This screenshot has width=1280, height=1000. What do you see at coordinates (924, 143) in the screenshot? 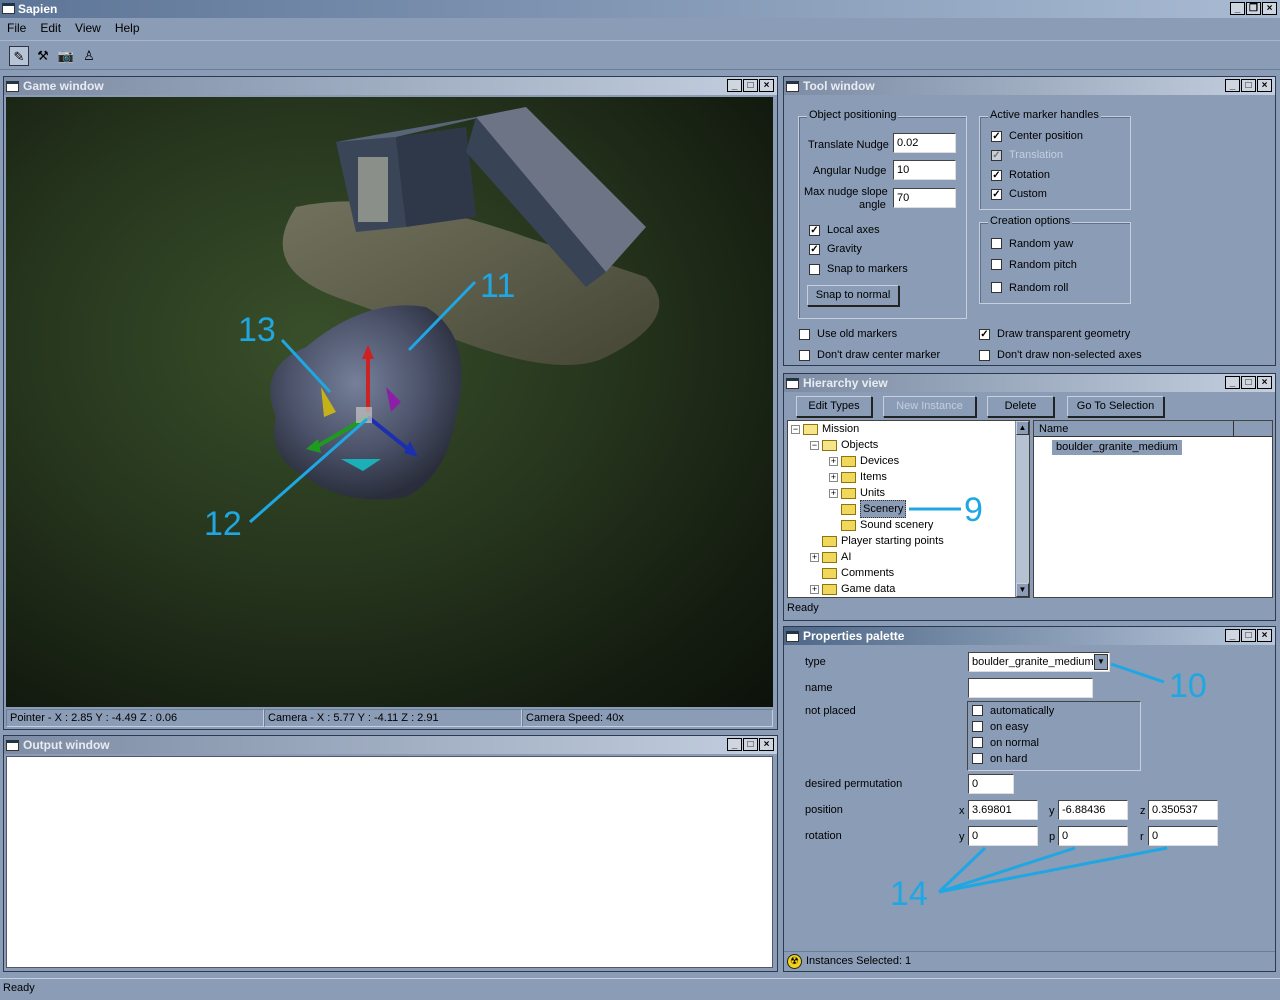
I see `translate-nudge-input: 0.02` at bounding box center [924, 143].